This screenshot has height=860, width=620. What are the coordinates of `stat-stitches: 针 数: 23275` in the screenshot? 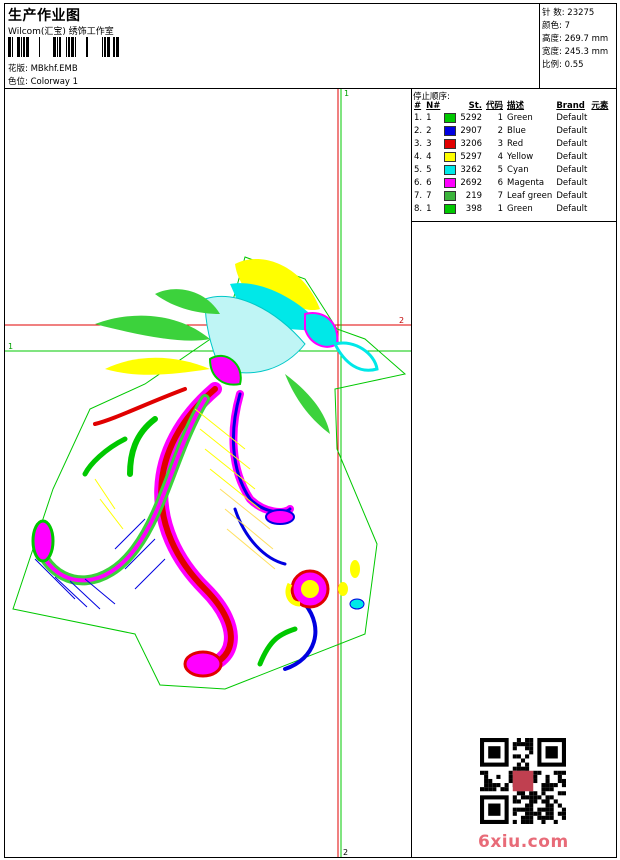 It's located at (568, 13).